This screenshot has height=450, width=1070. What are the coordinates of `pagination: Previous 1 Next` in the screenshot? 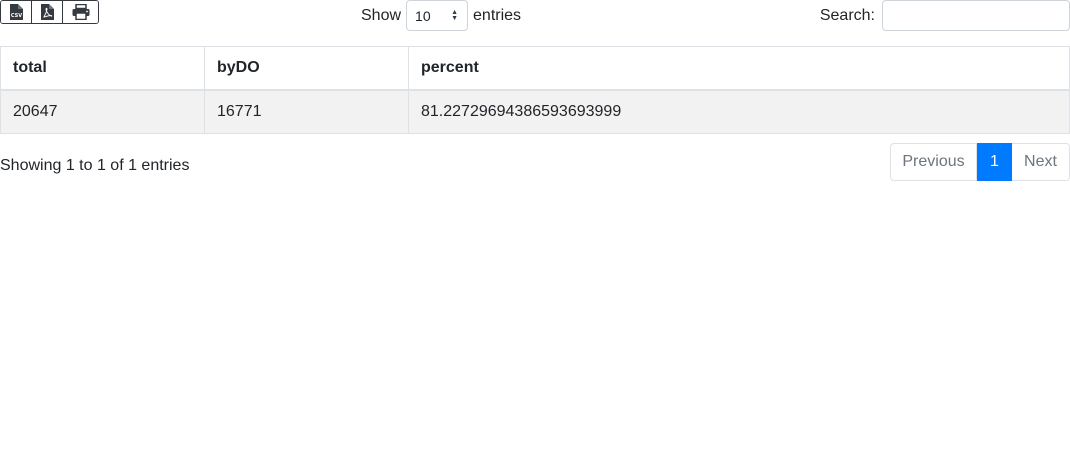 It's located at (980, 162).